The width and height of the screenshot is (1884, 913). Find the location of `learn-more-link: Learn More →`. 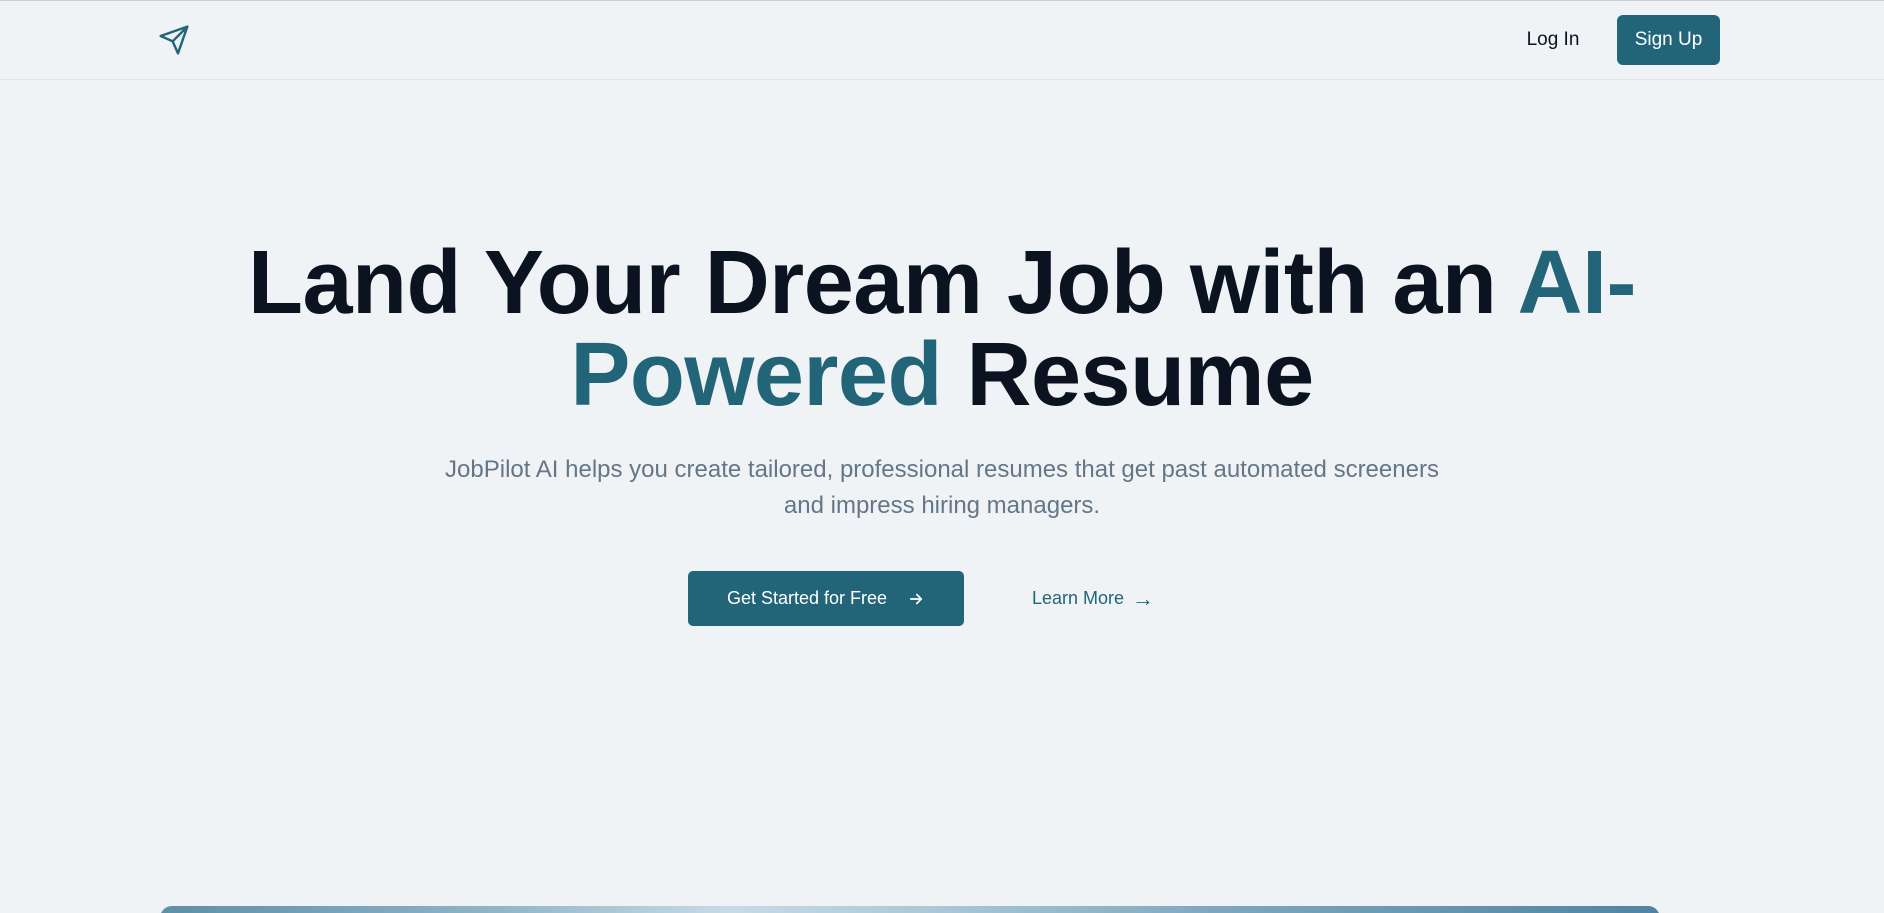

learn-more-link: Learn More → is located at coordinates (1093, 598).